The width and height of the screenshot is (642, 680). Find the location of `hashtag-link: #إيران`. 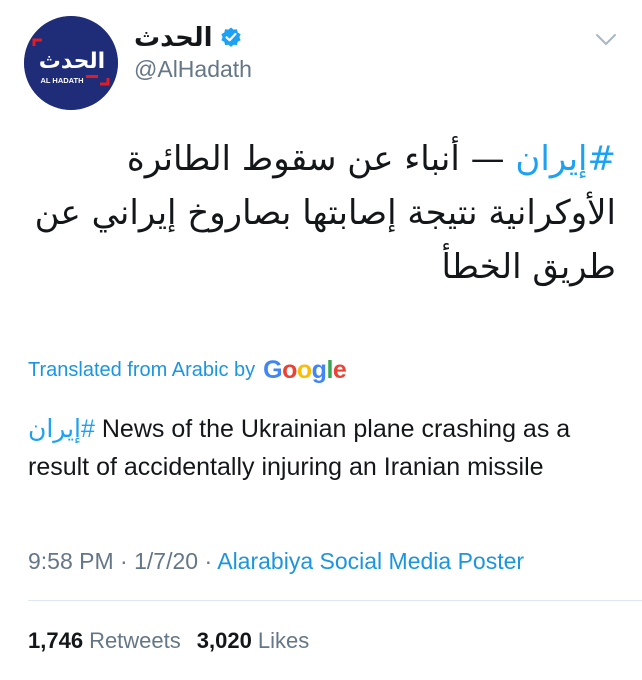

hashtag-link: #إيران is located at coordinates (565, 159).